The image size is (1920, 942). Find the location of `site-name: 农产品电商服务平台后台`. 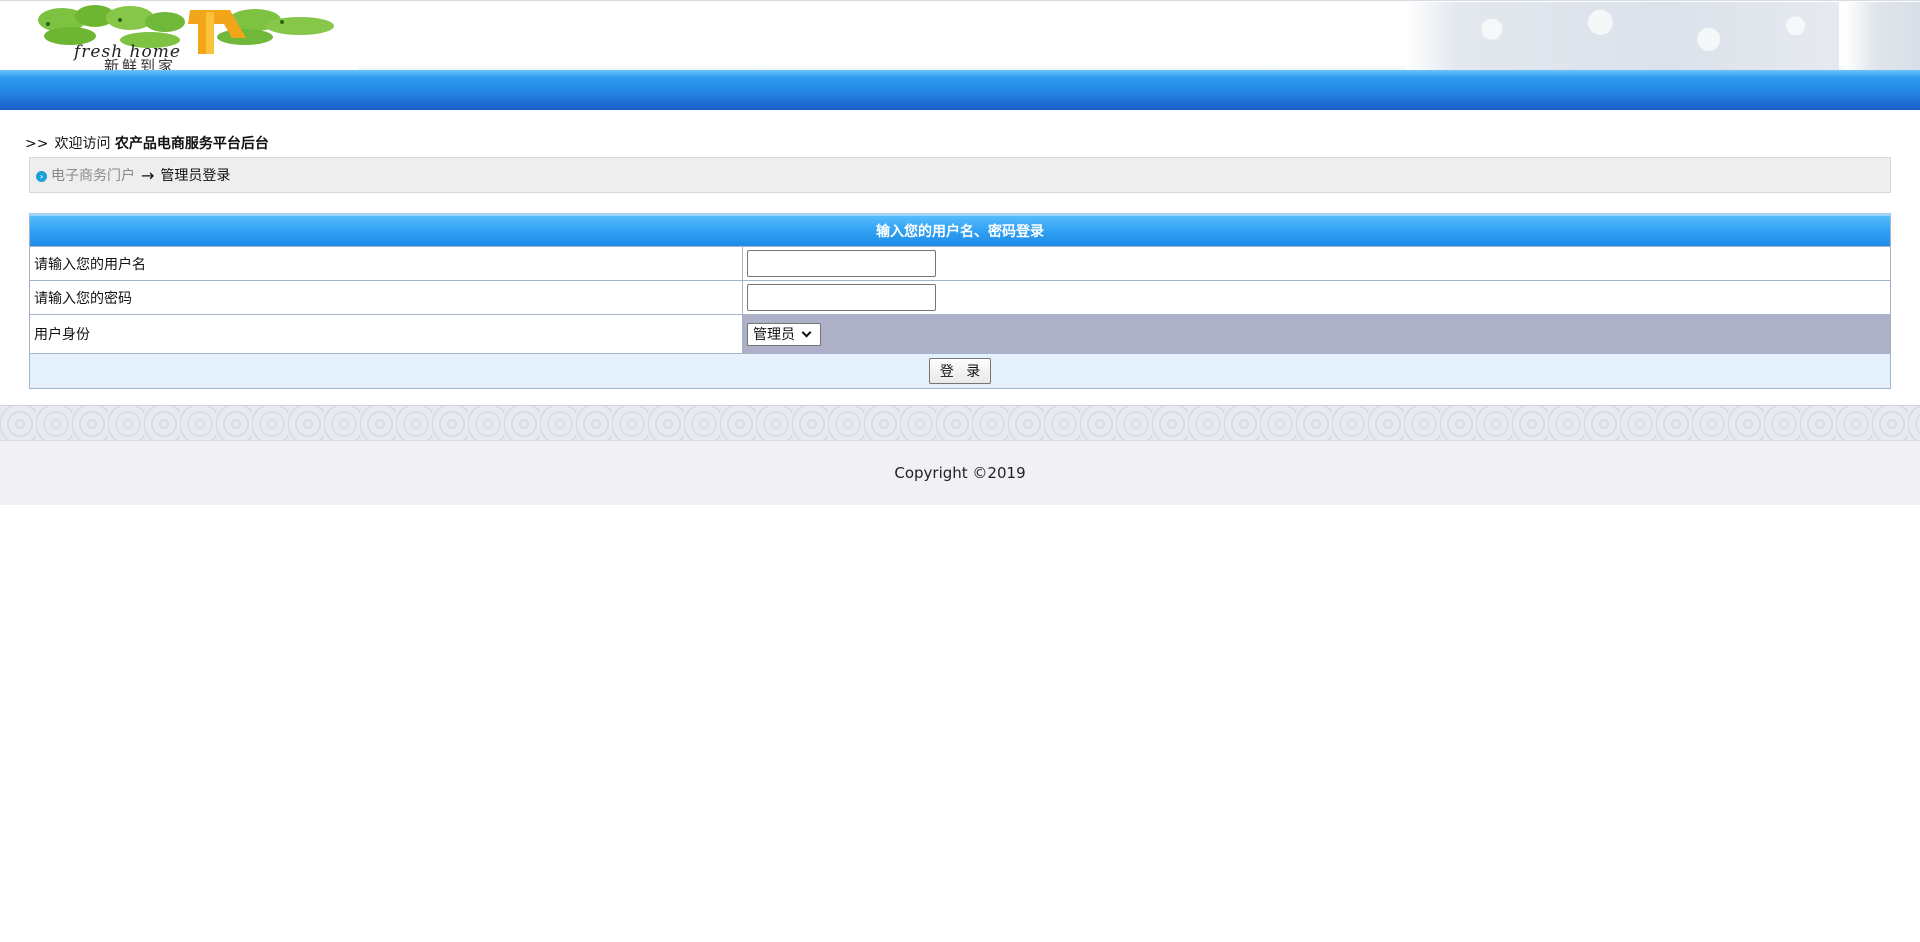

site-name: 农产品电商服务平台后台 is located at coordinates (191, 144).